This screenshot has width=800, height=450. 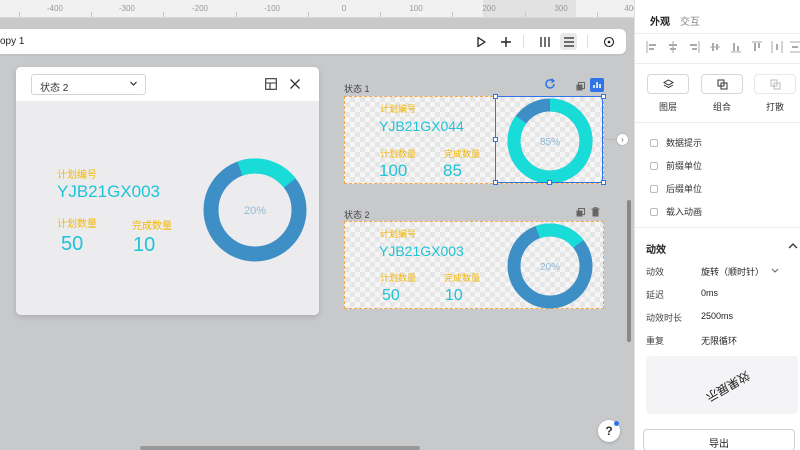 I want to click on horizontal-ruler: -400 -300 -200 -100 0 100 200 300 400, so click(x=319, y=9).